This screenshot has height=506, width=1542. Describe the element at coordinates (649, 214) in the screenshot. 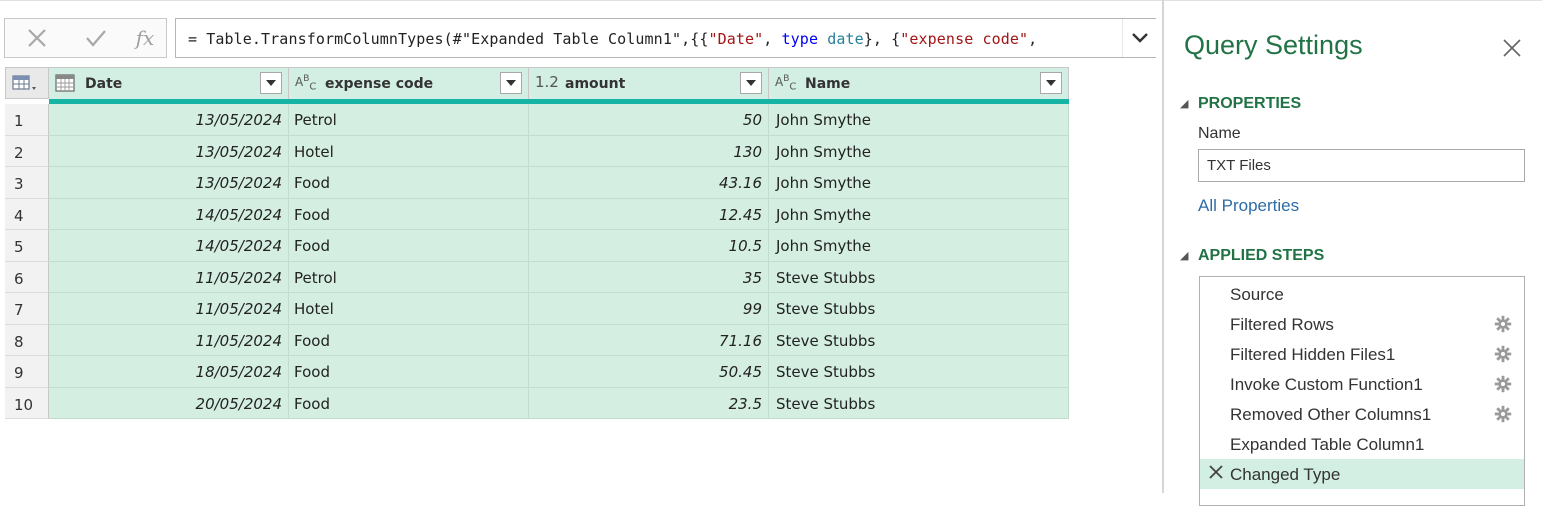

I see `amount-cell: 12.45` at that location.